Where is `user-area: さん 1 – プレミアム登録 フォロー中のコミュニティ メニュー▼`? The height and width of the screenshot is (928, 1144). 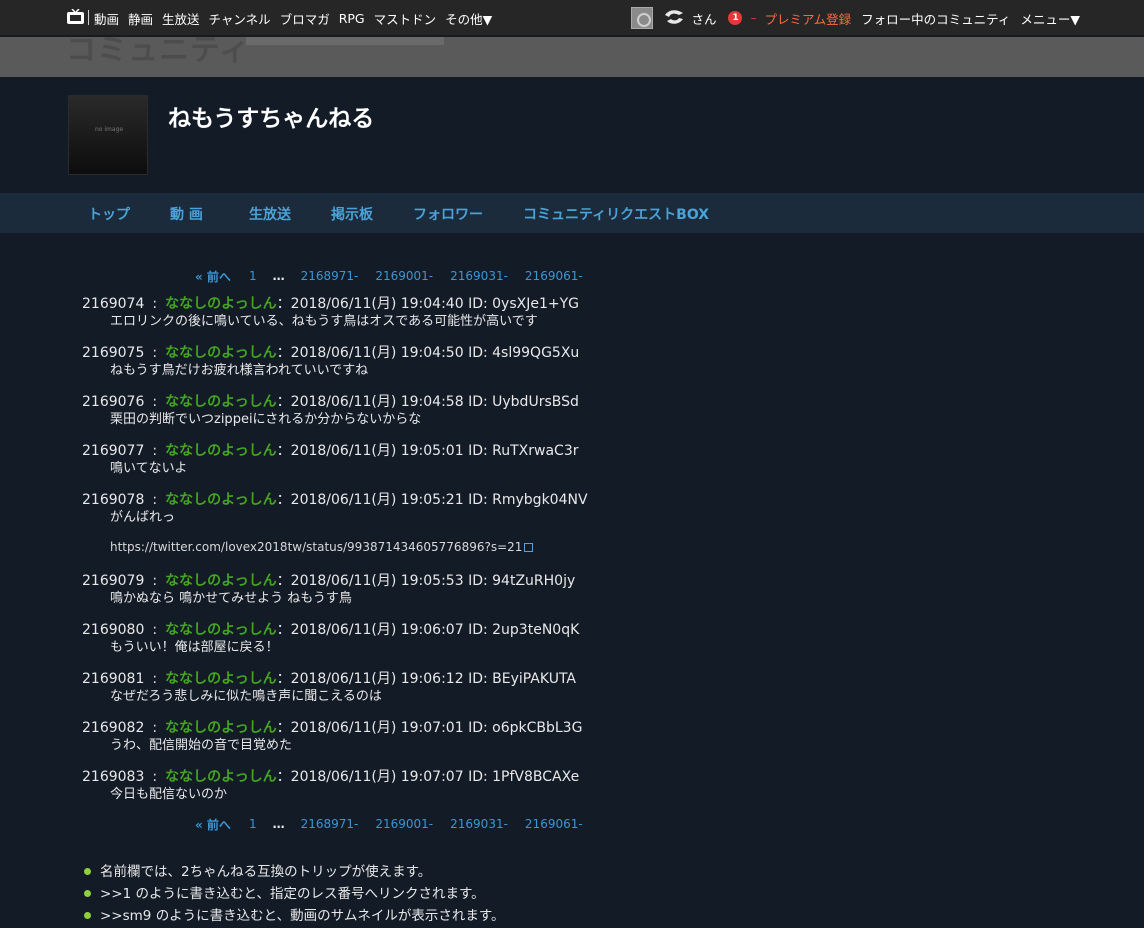
user-area: さん 1 – プレミアム登録 フォロー中のコミュニティ メニュー▼ is located at coordinates (855, 18).